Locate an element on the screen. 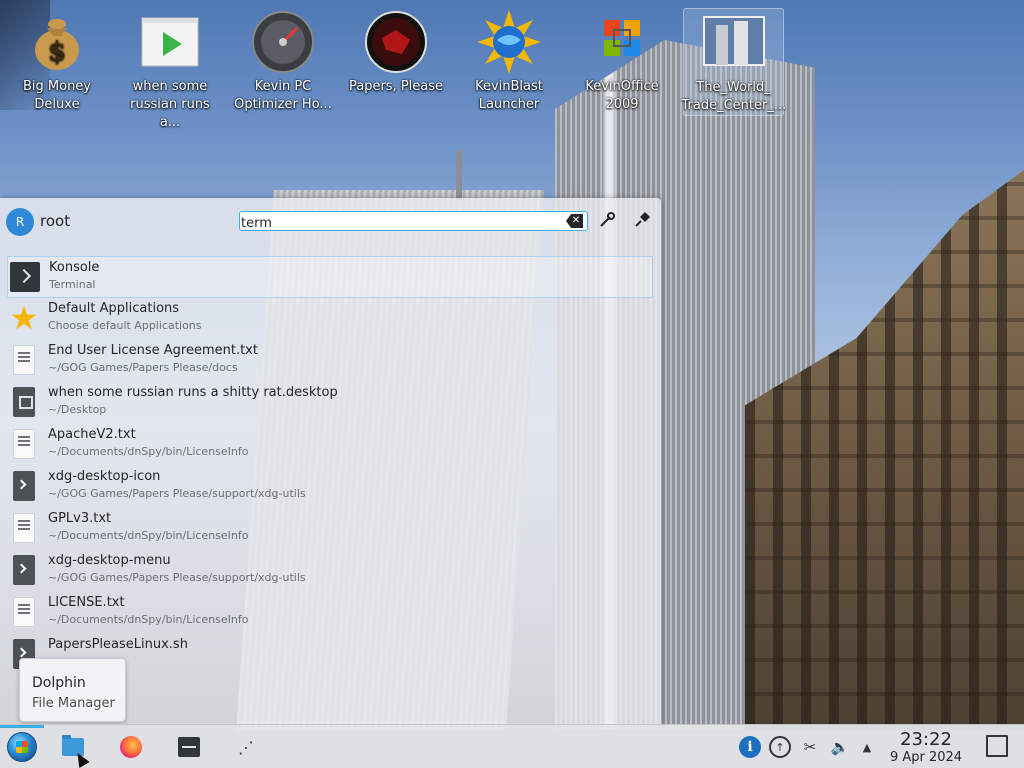 This screenshot has height=768, width=1024. result-konsole: Konsole Terminal is located at coordinates (330, 277).